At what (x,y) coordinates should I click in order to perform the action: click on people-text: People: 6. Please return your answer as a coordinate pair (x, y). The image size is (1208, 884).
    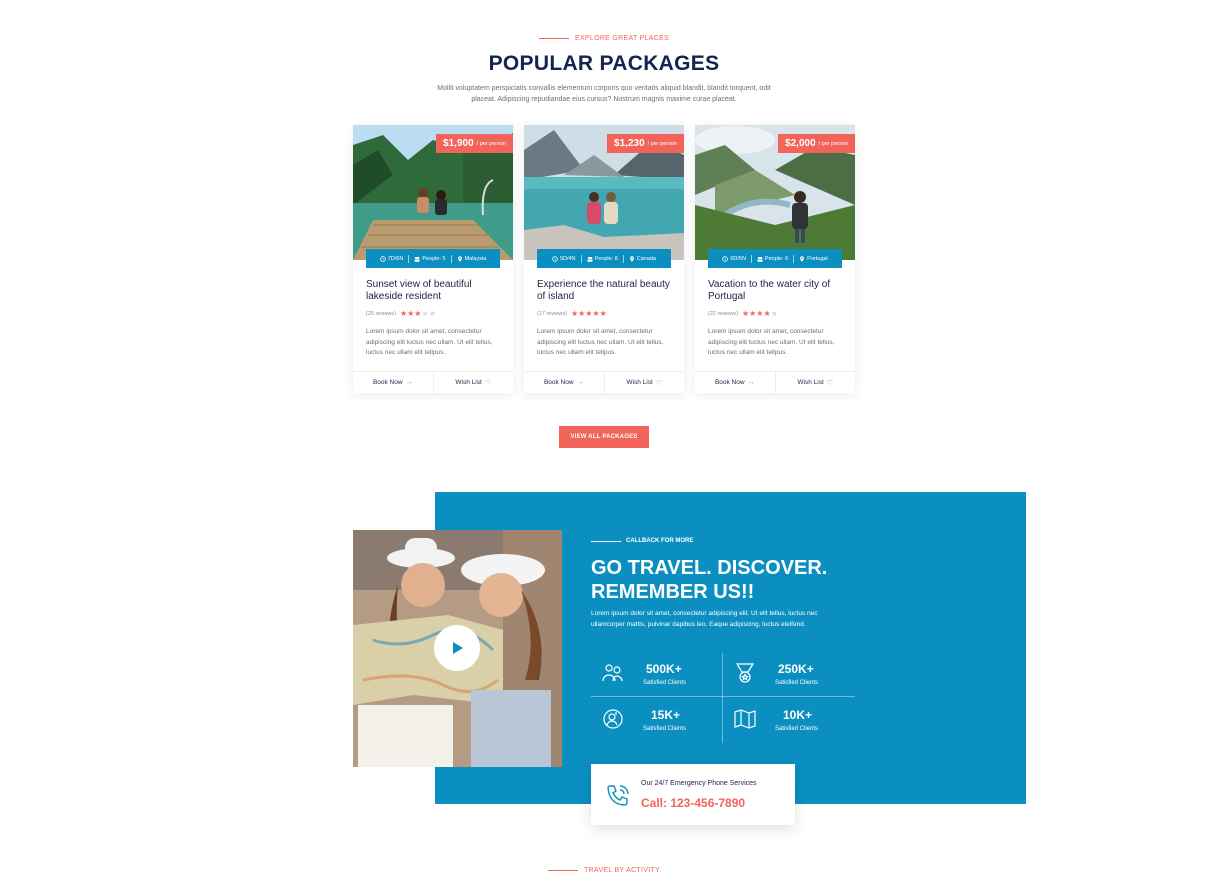
    Looking at the image, I should click on (776, 258).